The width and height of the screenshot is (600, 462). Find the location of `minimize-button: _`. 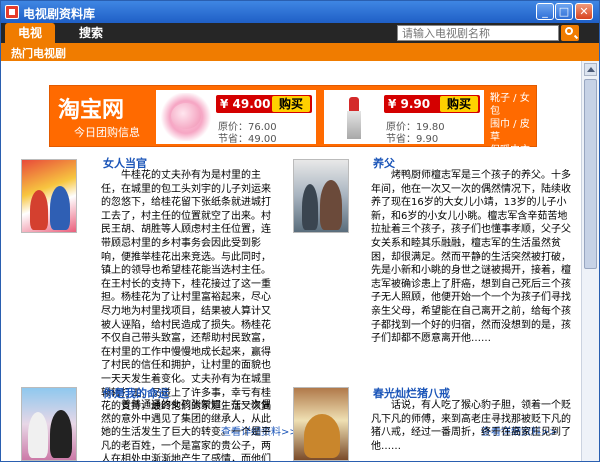

minimize-button: _ is located at coordinates (545, 11).